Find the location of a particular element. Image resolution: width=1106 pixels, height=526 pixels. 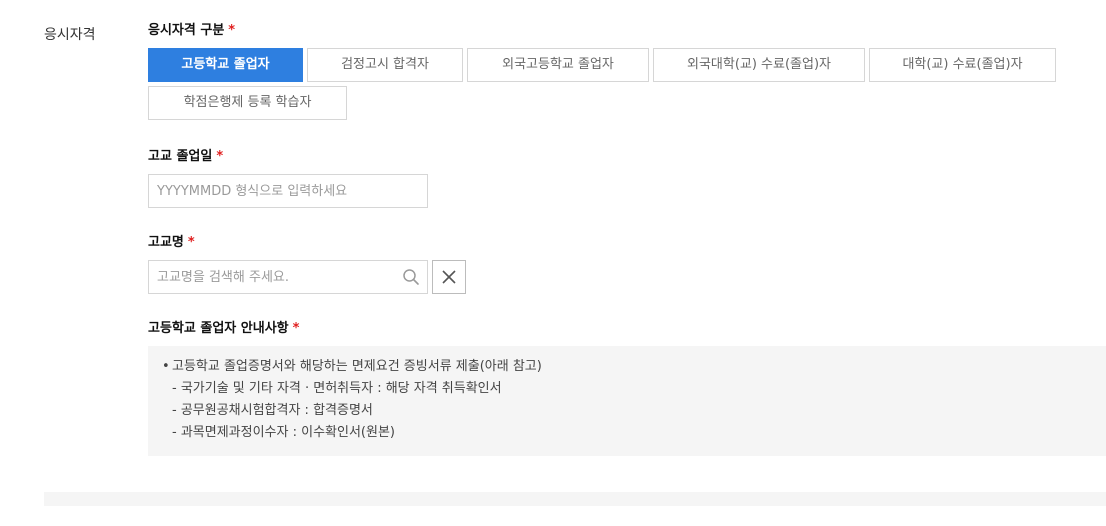

notice-bullet-line: • 고등학교 졸업증명서와 해당하는 면제요건 증빙서류 제출(아래 참고) is located at coordinates (627, 367).